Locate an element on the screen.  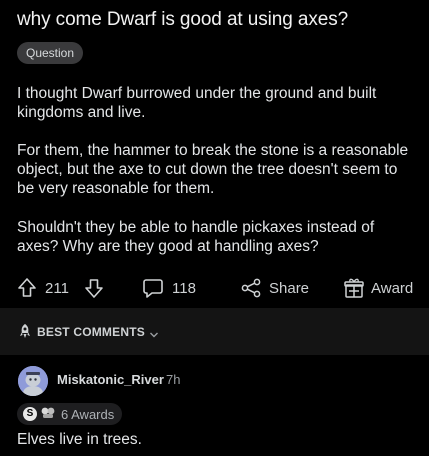
comment-body: Elves live in trees. is located at coordinates (79, 439).